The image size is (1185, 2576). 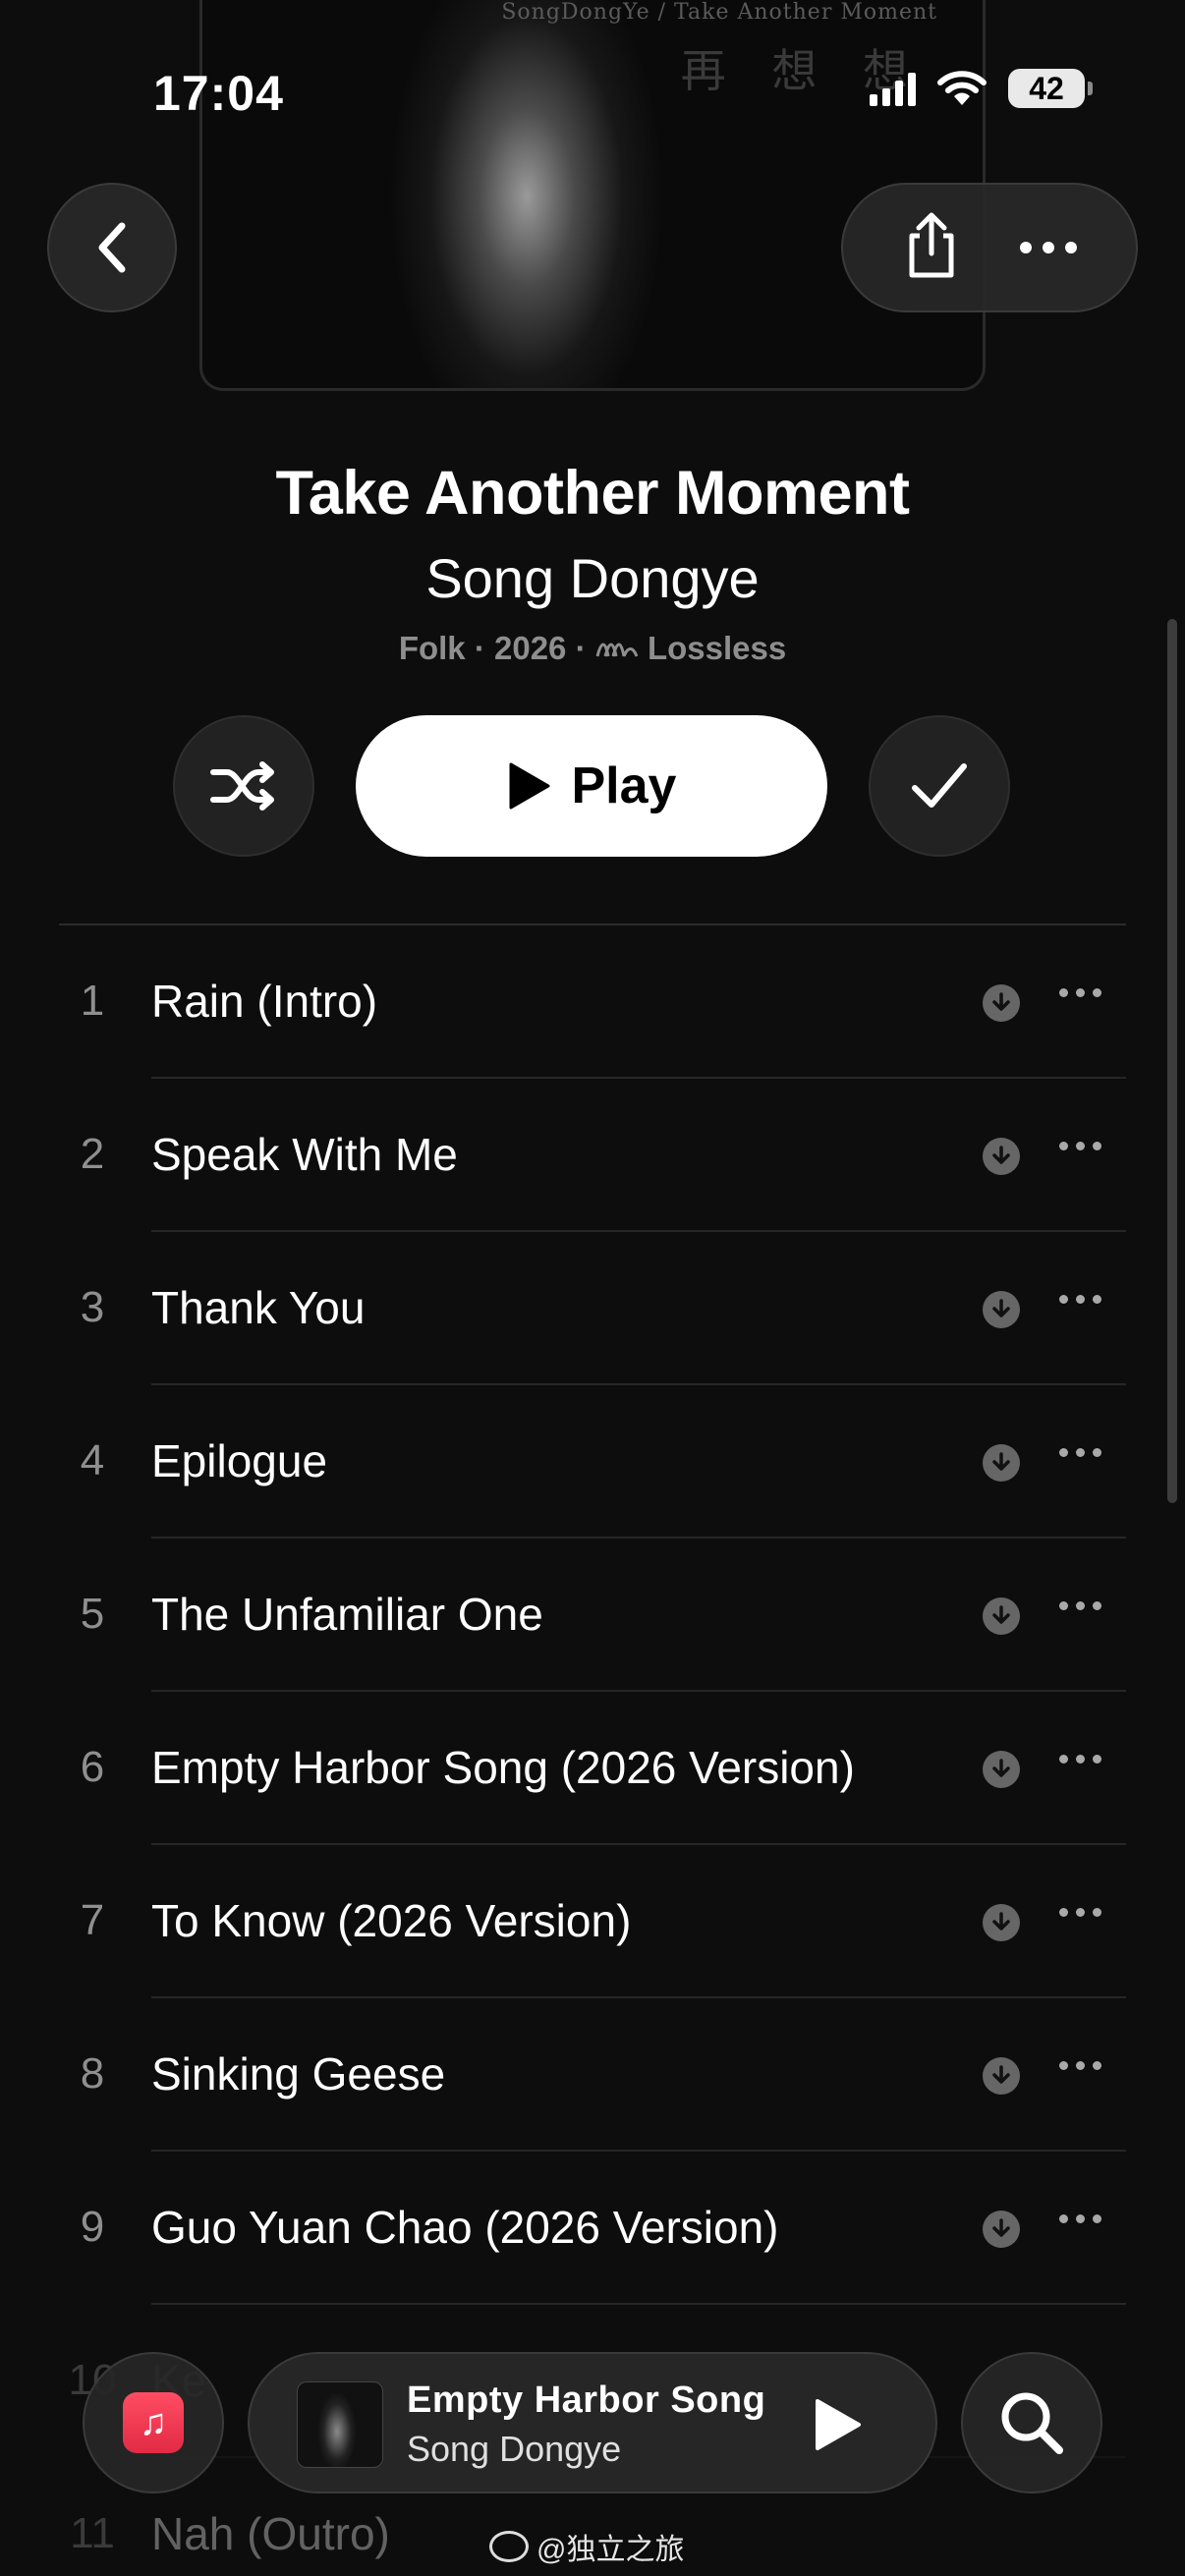 I want to click on track-row: 1 Rain (Intro), so click(x=592, y=1002).